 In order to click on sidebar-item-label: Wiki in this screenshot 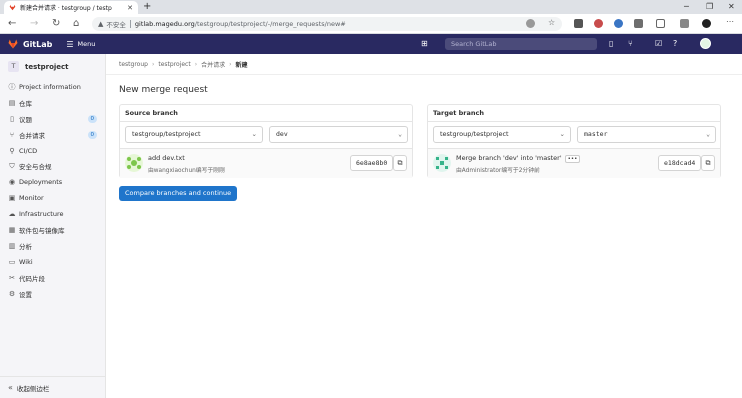, I will do `click(26, 261)`.